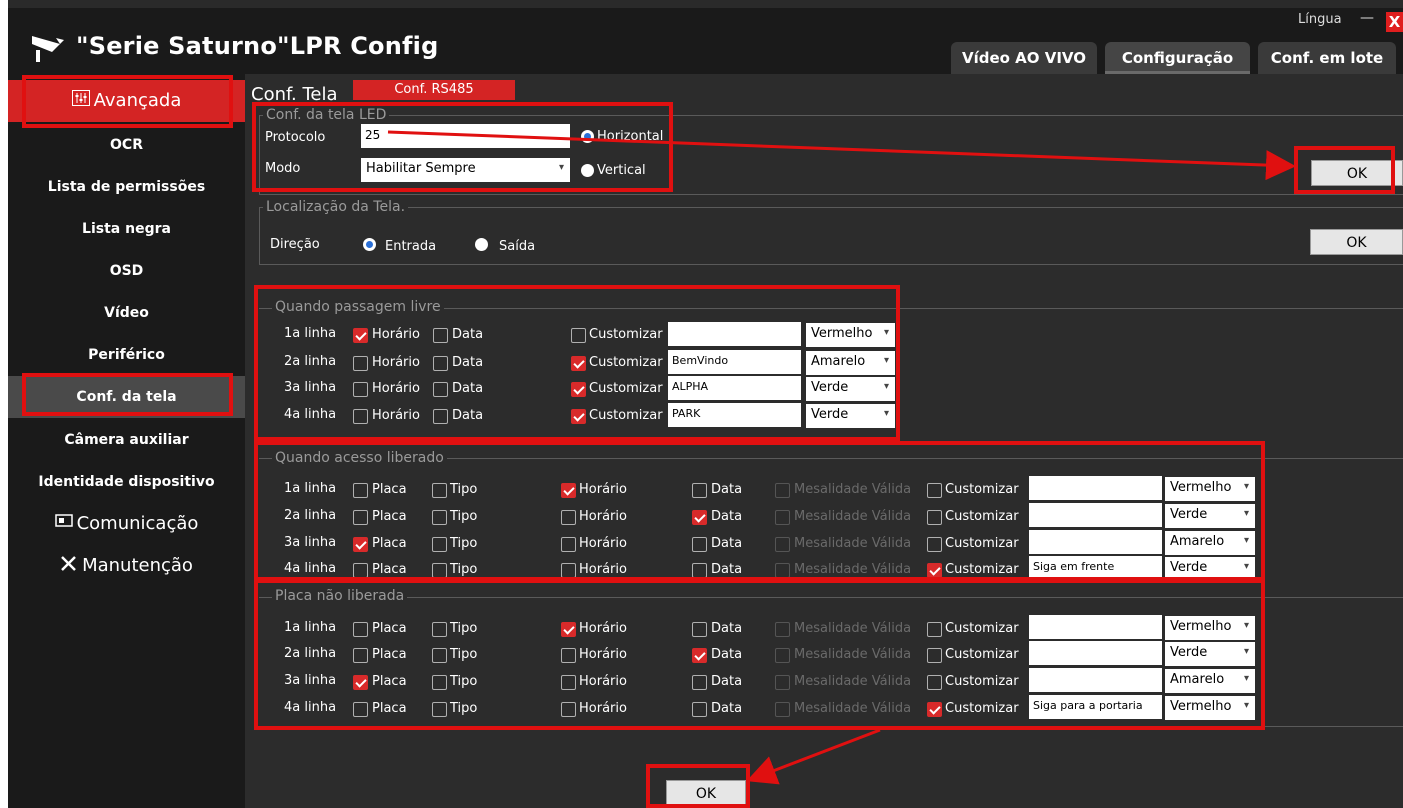 This screenshot has height=808, width=1403. What do you see at coordinates (126, 229) in the screenshot?
I see `sidebar-item-blacklist: Lista negra` at bounding box center [126, 229].